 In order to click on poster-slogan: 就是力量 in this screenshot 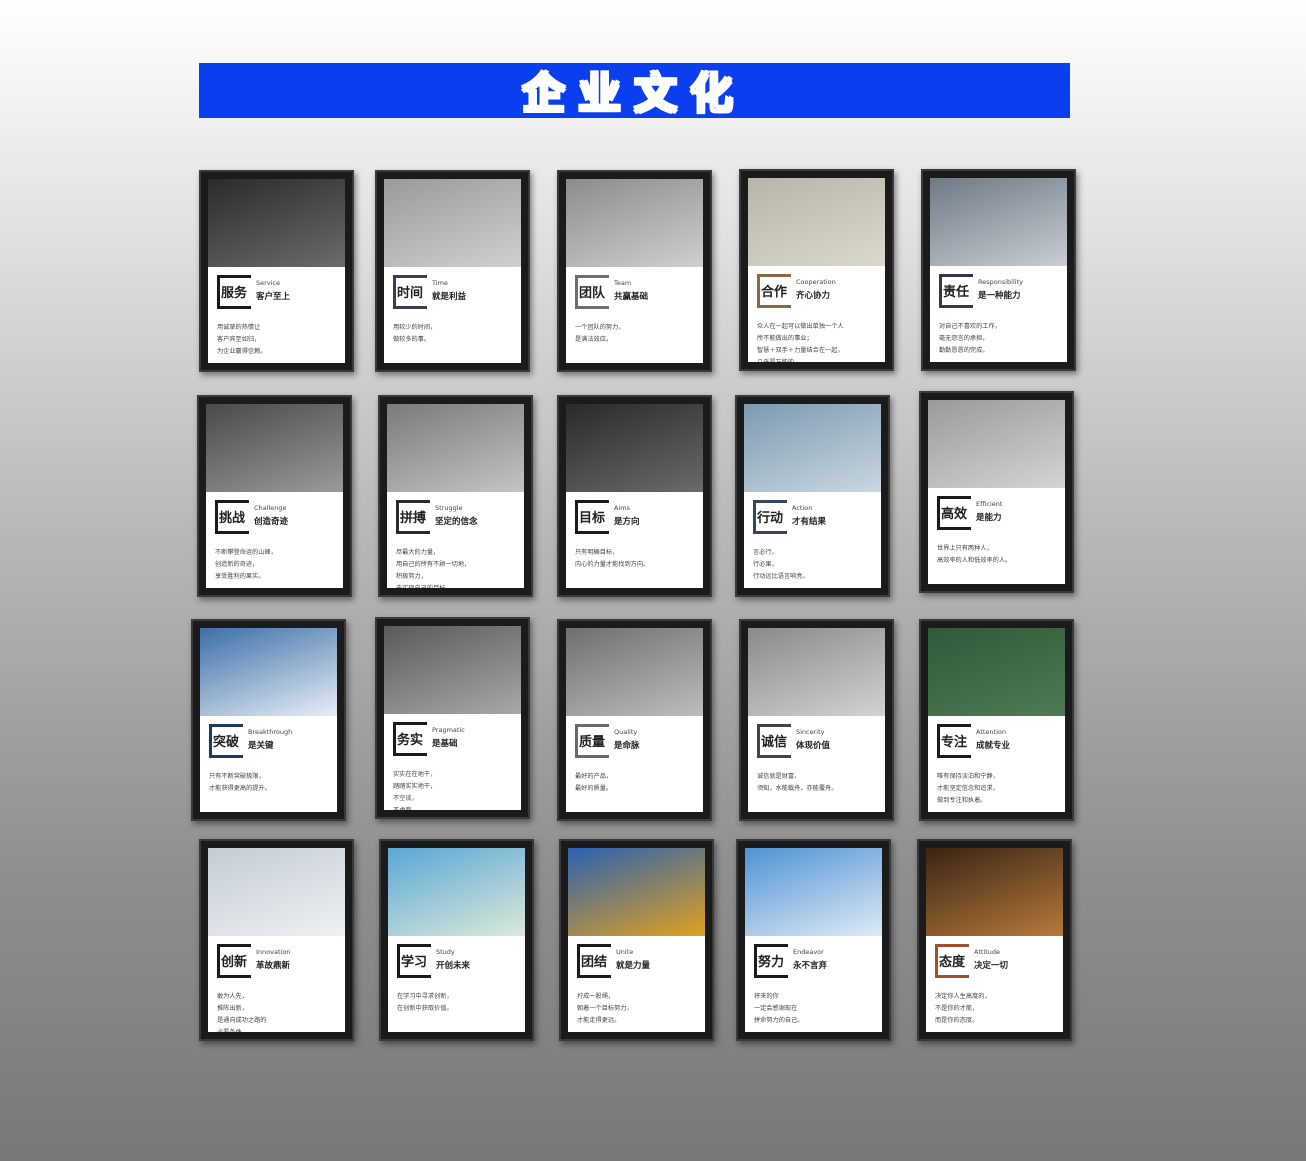, I will do `click(633, 966)`.